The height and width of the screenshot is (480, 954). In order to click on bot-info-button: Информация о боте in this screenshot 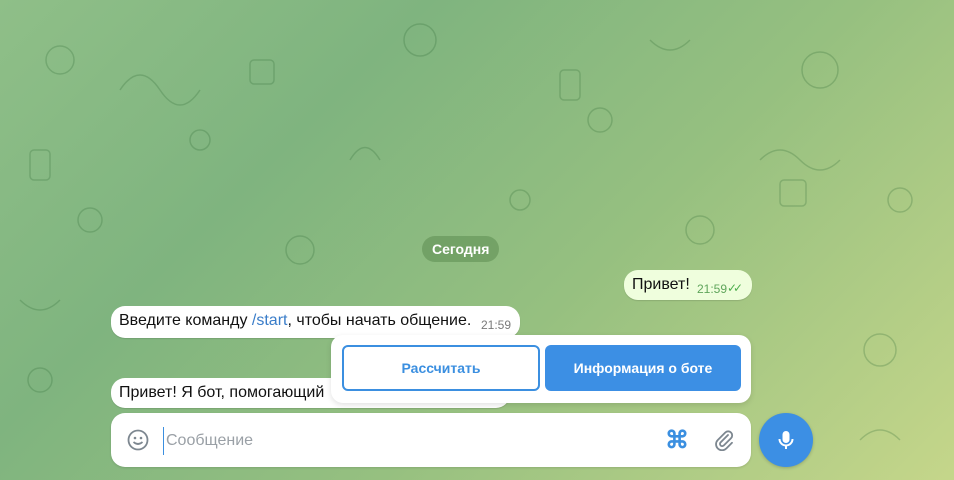, I will do `click(643, 368)`.